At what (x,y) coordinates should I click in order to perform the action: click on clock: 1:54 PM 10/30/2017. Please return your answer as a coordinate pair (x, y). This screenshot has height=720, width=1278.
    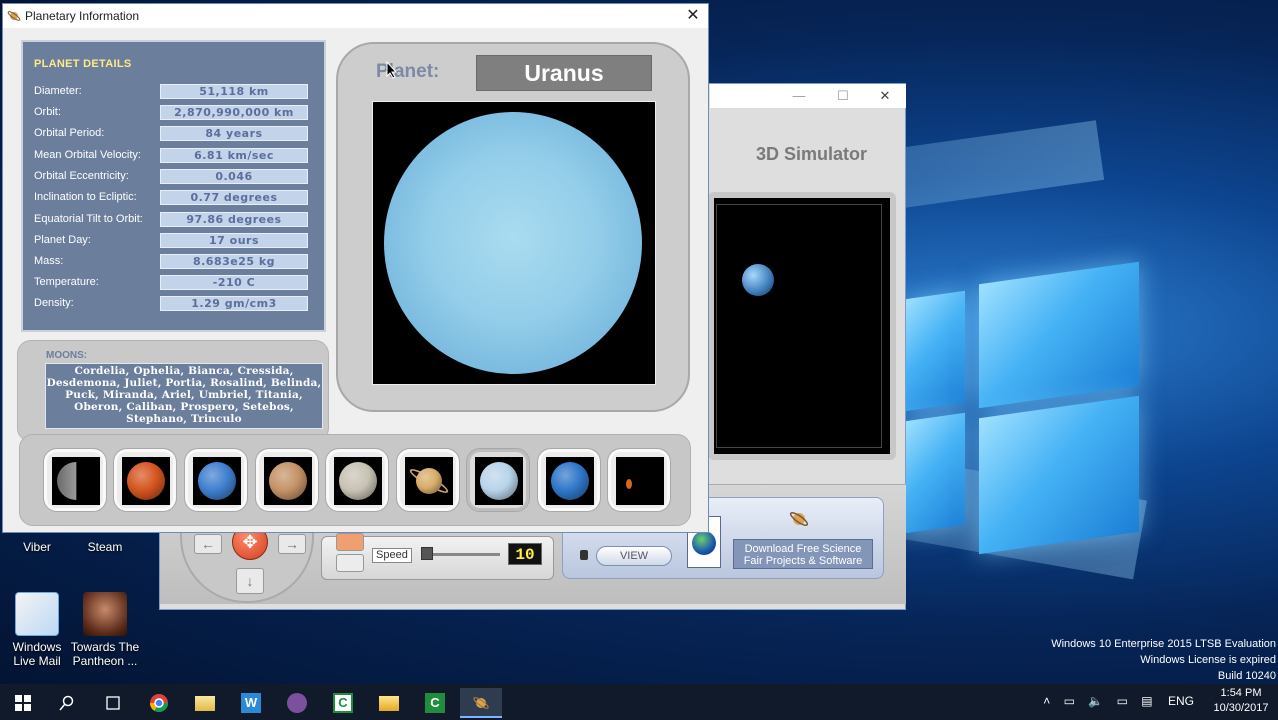
    Looking at the image, I should click on (1241, 701).